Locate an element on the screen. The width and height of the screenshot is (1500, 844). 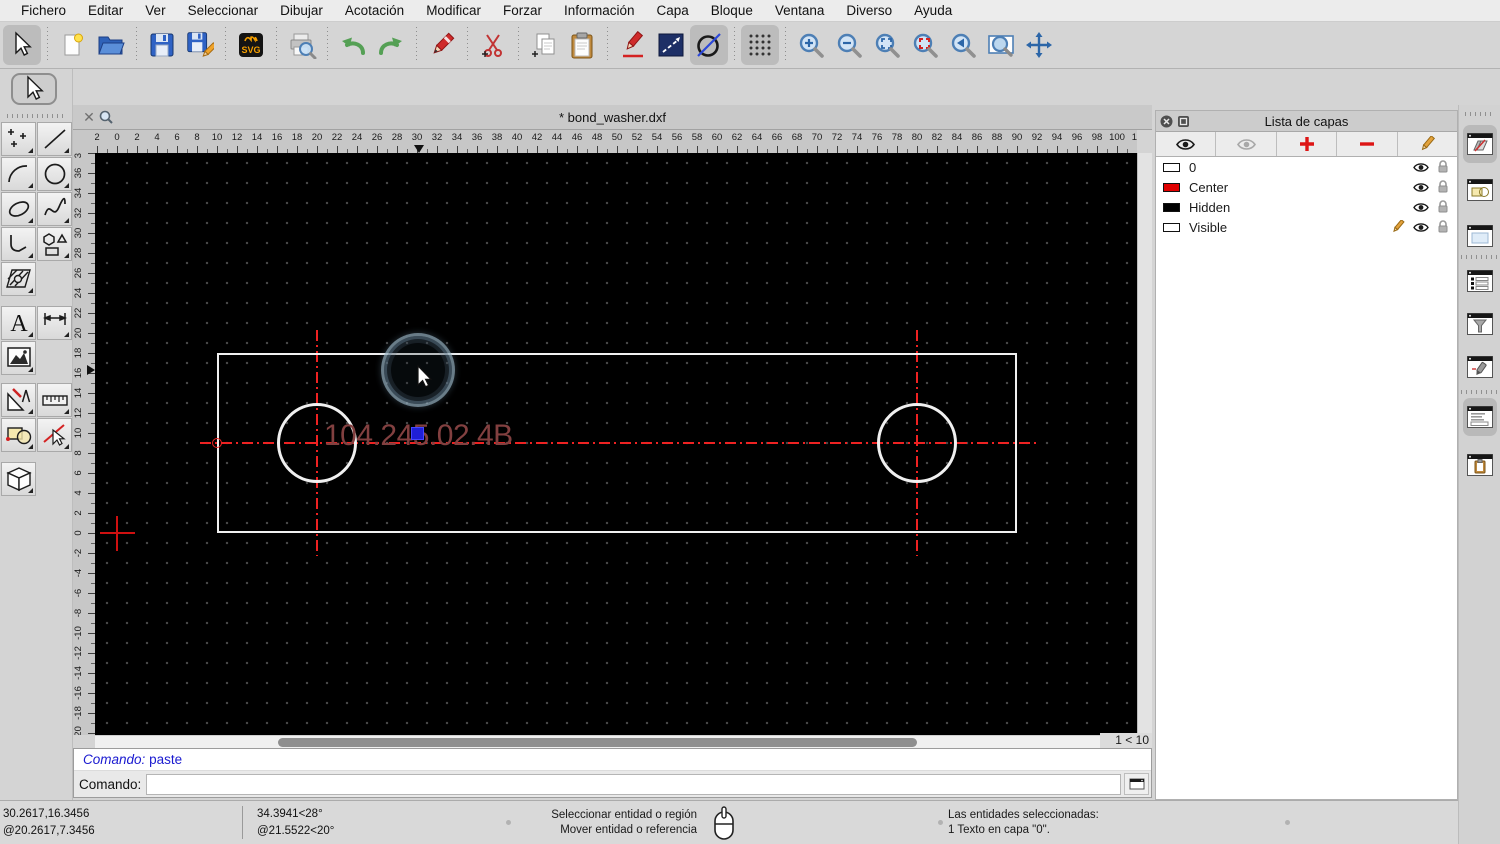
menu-item-editar: Editar is located at coordinates (105, 11).